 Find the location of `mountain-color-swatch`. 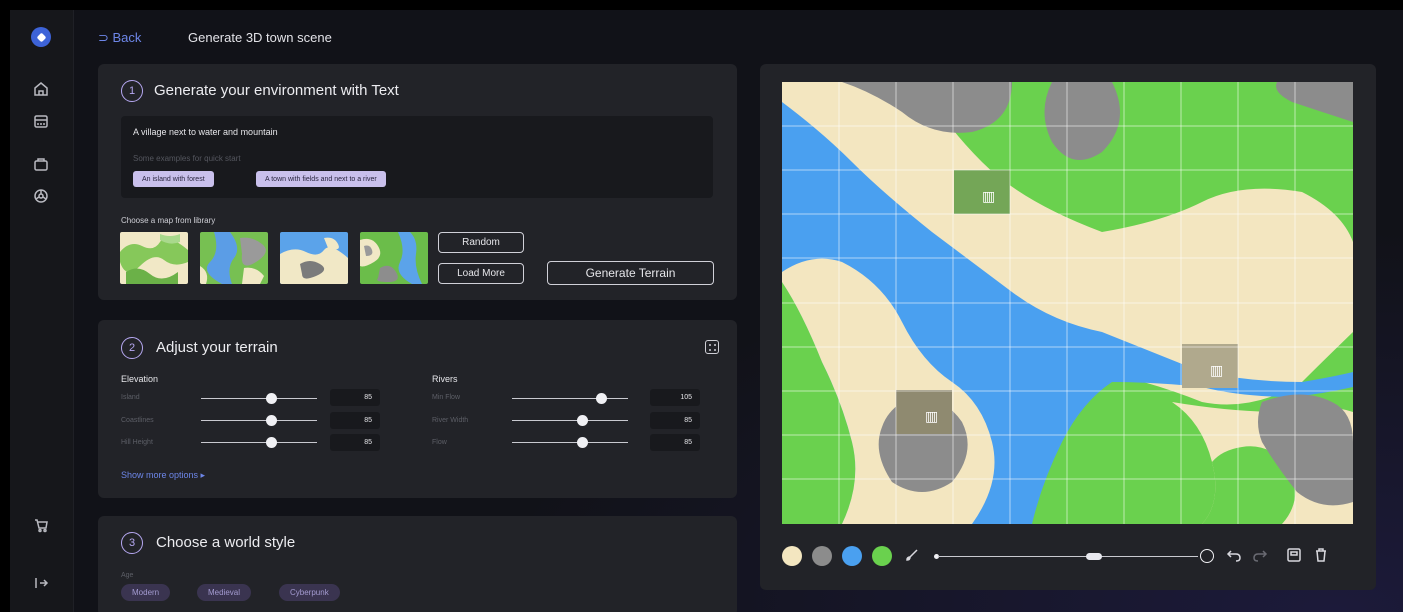

mountain-color-swatch is located at coordinates (822, 556).